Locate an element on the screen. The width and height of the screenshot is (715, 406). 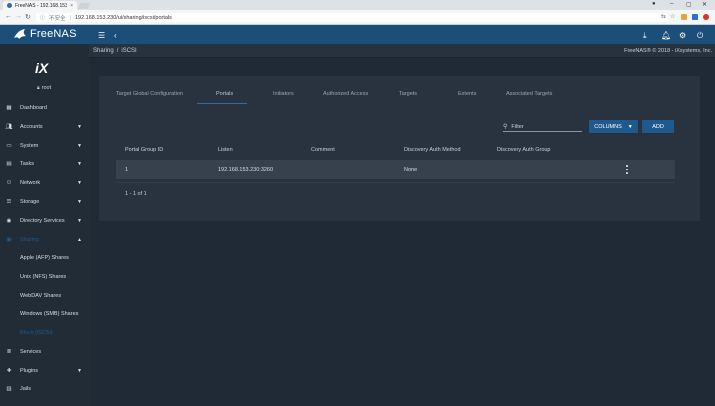
tab-portals: Portals is located at coordinates (224, 94).